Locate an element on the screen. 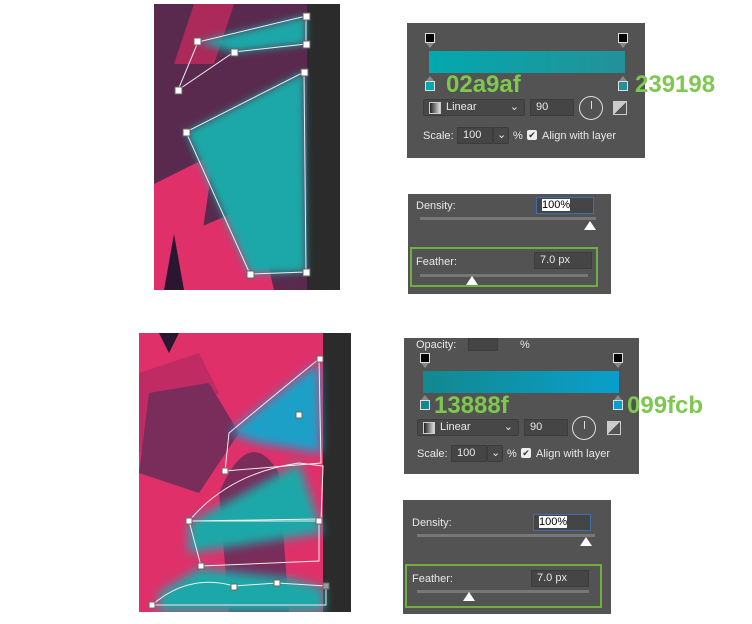 Image resolution: width=752 pixels, height=624 pixels. end-color-hex: 239198 is located at coordinates (675, 84).